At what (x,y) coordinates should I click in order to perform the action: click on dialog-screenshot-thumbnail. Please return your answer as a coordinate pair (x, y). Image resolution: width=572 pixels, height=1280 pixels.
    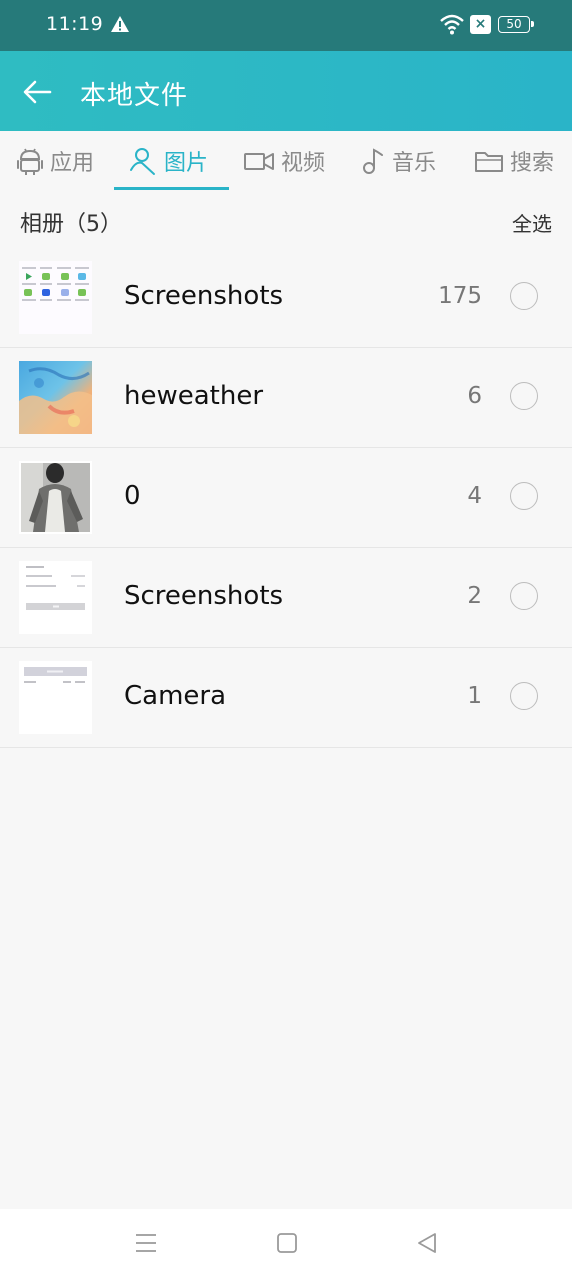
    Looking at the image, I should click on (55, 697).